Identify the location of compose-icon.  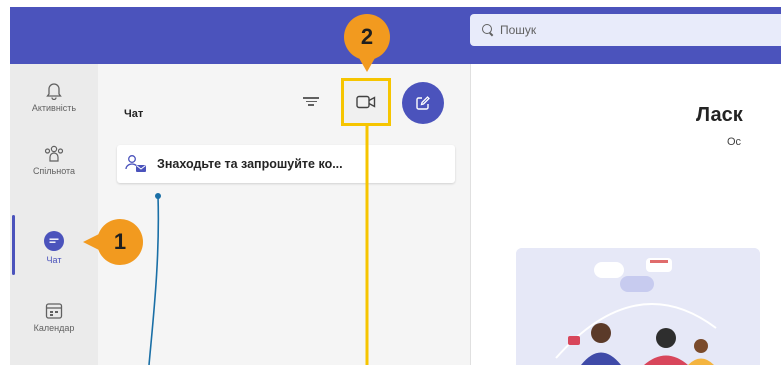
(423, 103).